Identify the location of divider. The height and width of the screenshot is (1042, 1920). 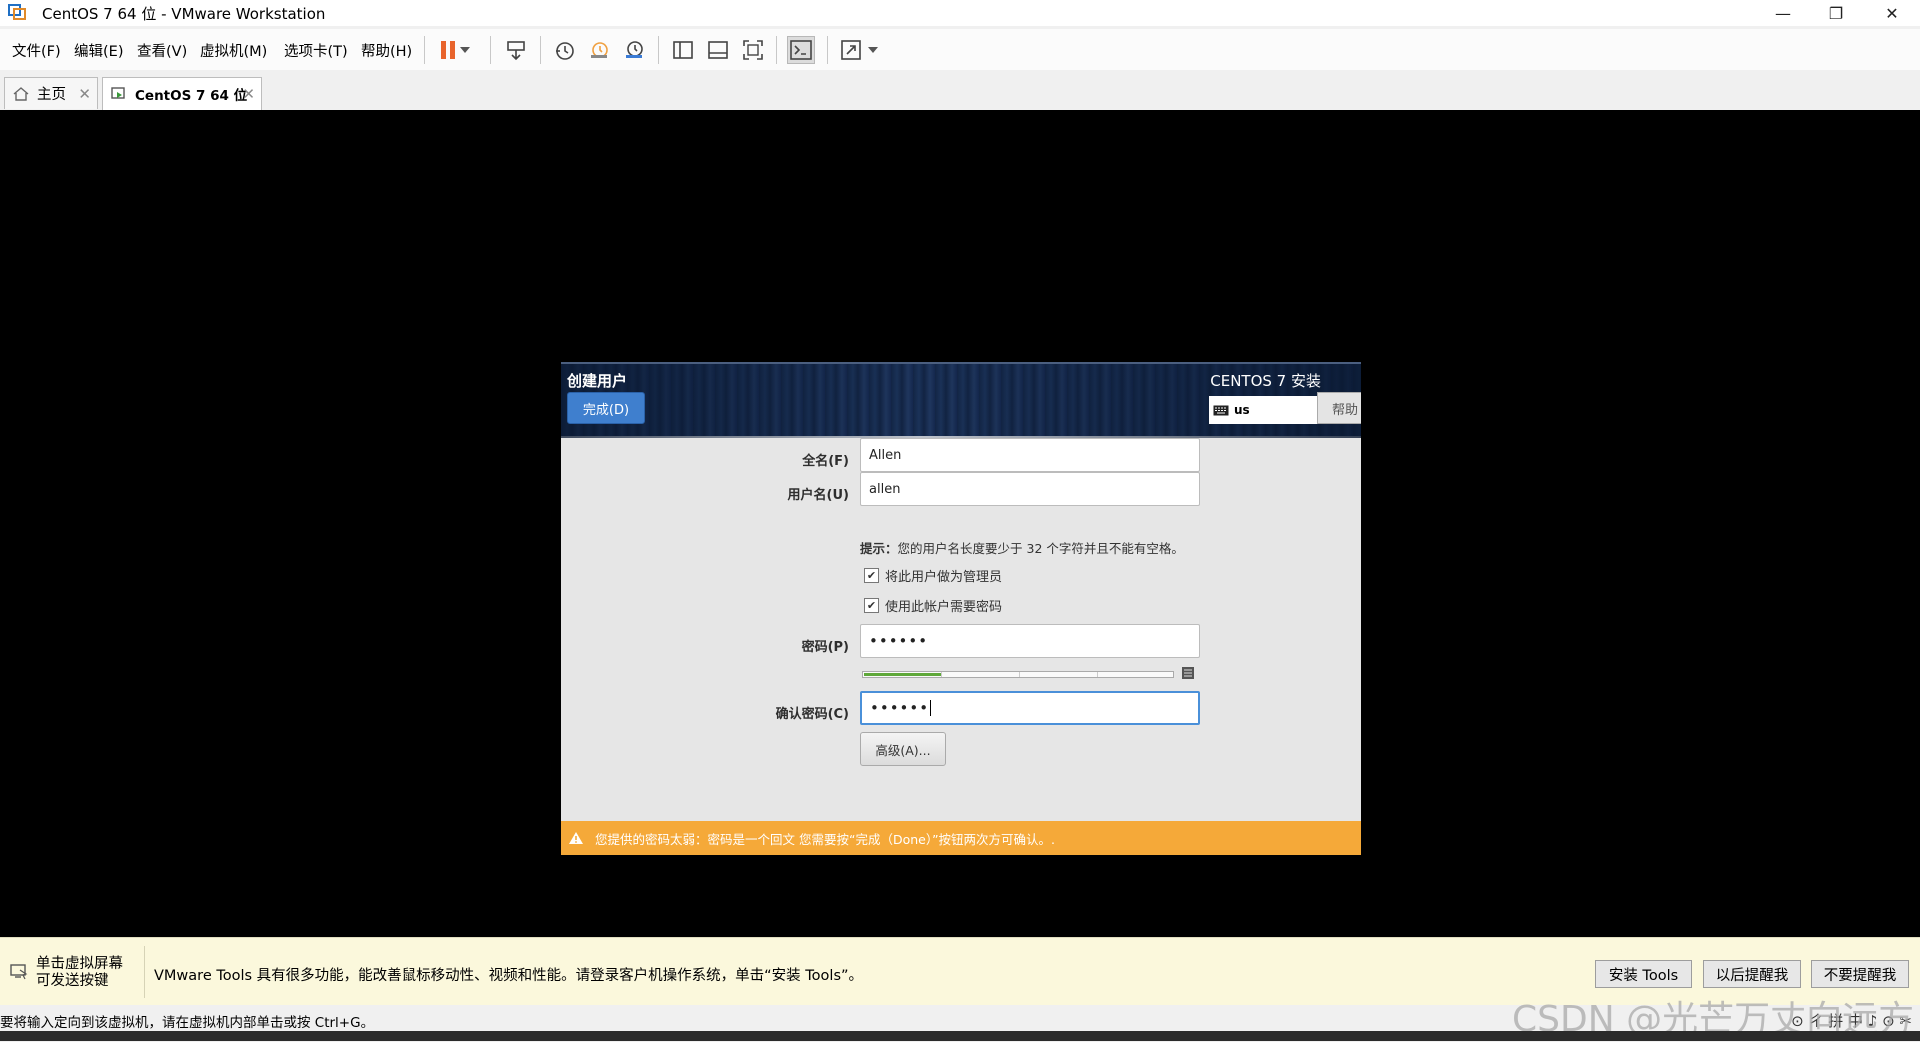
(144, 972).